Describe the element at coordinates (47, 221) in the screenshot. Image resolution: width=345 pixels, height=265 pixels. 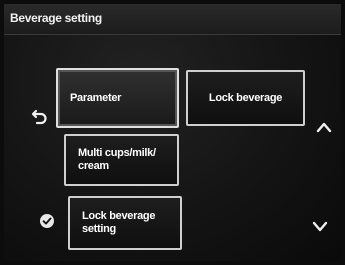
I see `check-icon` at that location.